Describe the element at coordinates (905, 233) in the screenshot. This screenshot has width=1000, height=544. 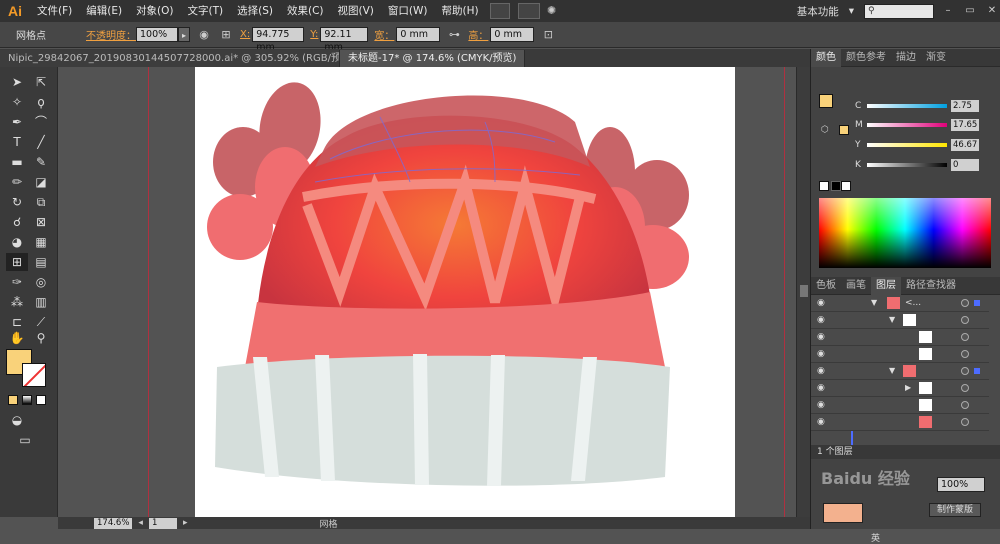
I see `color-spectrum` at that location.